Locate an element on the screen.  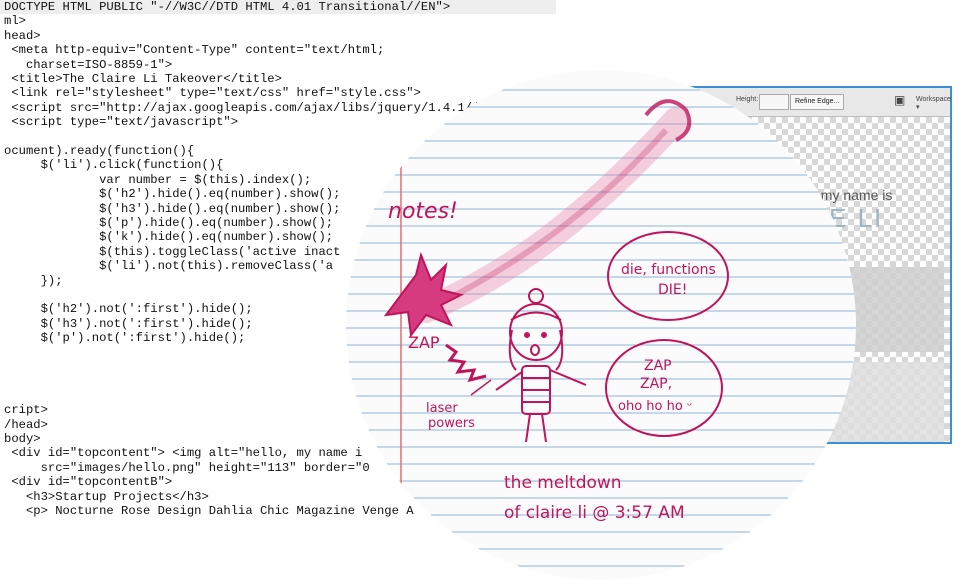
girl-character is located at coordinates (541, 365).